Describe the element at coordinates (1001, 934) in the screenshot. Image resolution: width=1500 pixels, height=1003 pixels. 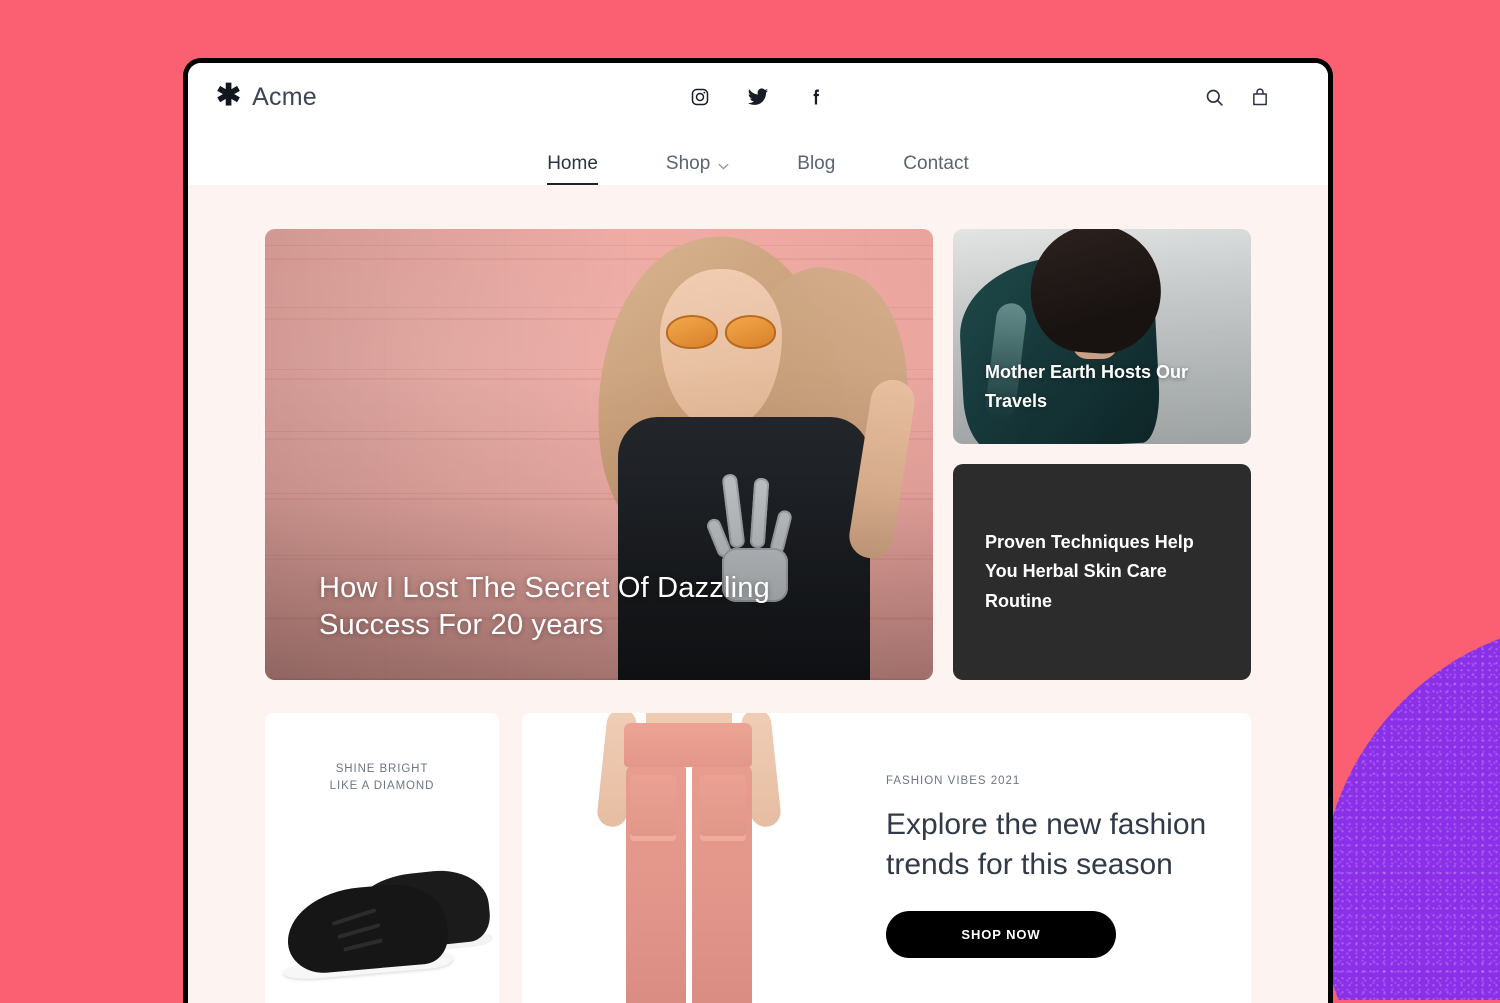
I see `shop-now-button: SHOP NOW` at that location.